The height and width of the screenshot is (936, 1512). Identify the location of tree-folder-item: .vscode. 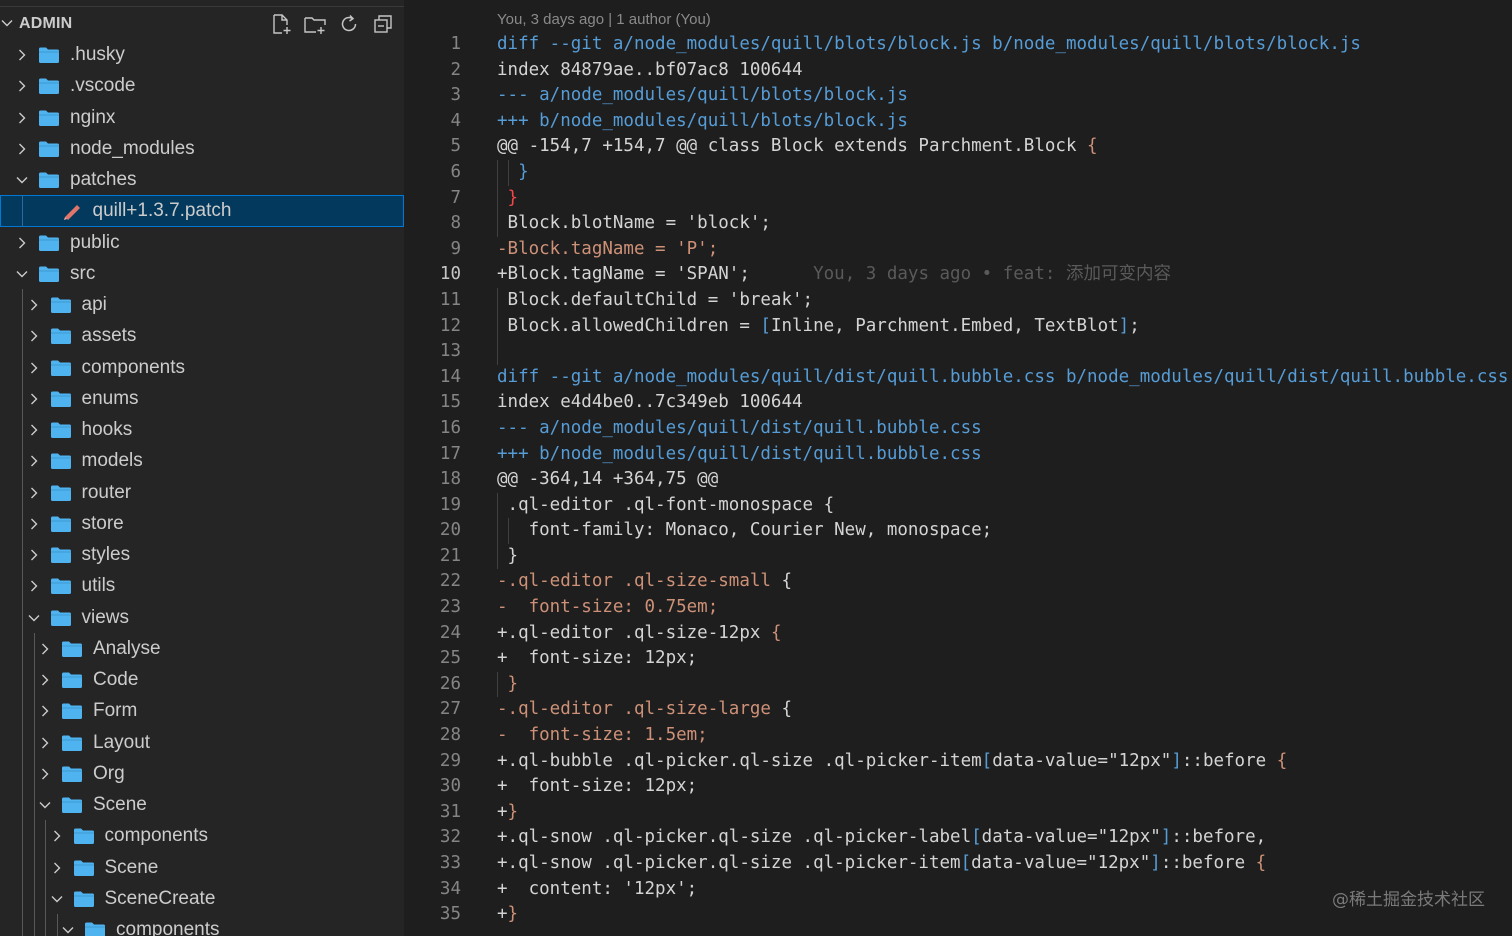
(202, 85).